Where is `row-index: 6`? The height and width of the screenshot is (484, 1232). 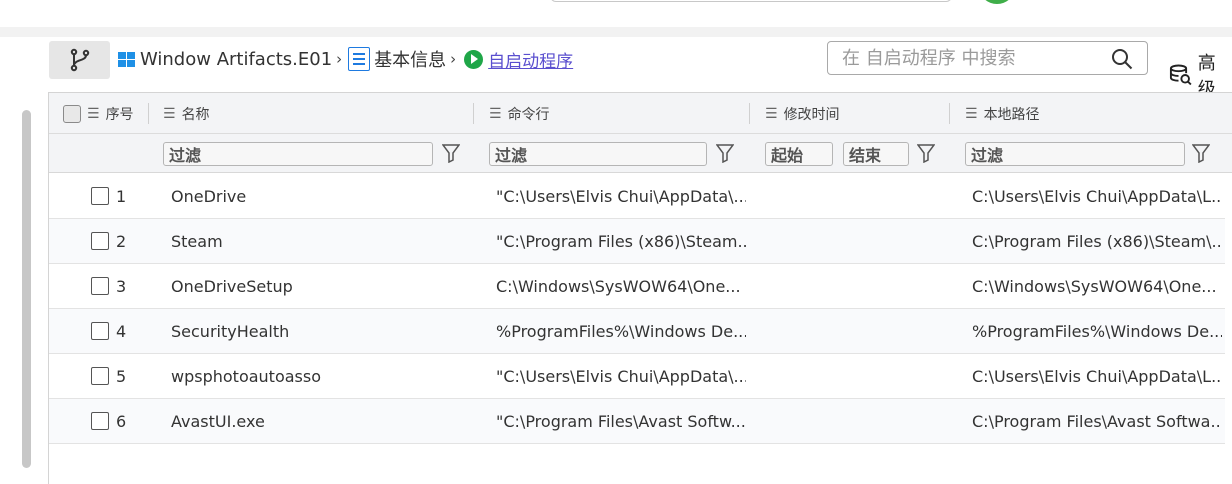 row-index: 6 is located at coordinates (121, 421).